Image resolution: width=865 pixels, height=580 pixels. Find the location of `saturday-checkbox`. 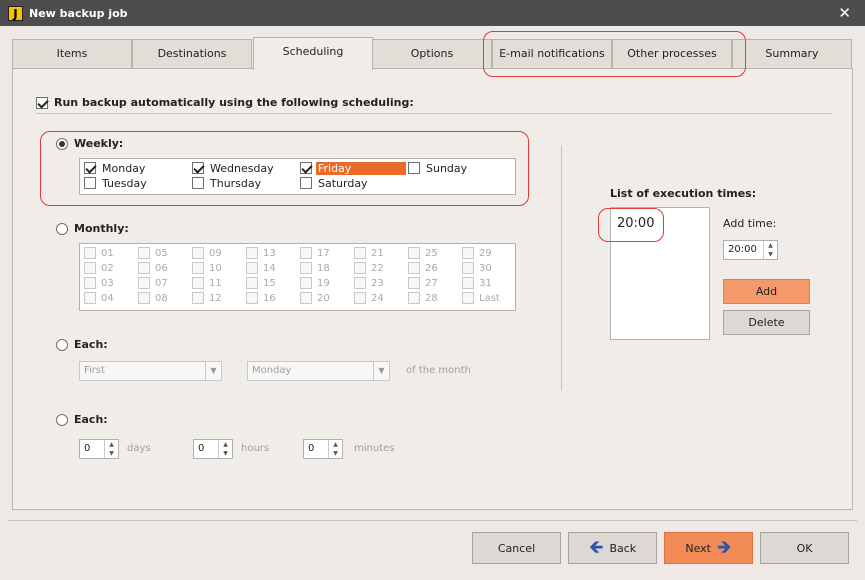

saturday-checkbox is located at coordinates (306, 183).